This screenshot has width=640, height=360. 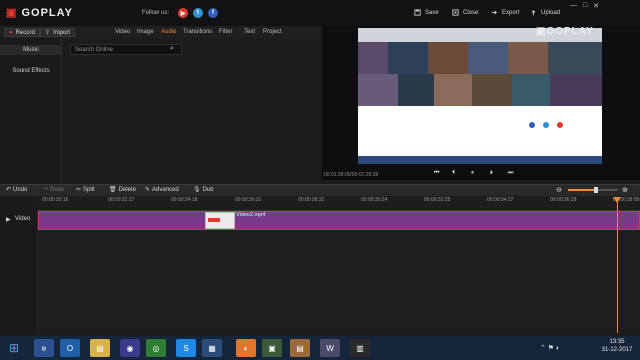 What do you see at coordinates (248, 200) in the screenshot?
I see `ruler-tick-label: 00:00:26:21` at bounding box center [248, 200].